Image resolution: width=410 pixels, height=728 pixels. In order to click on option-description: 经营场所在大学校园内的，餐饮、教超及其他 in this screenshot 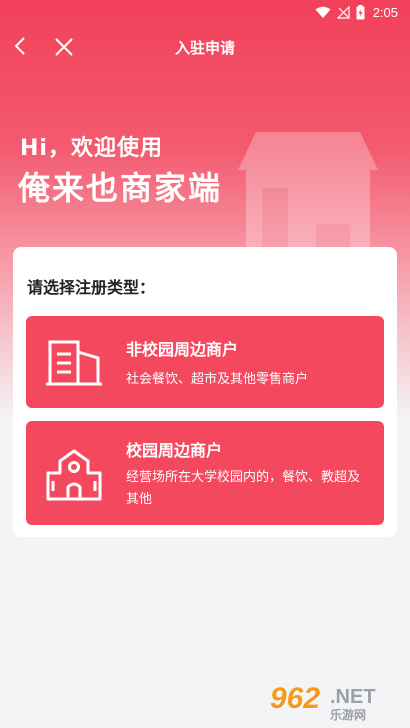, I will do `click(243, 488)`.